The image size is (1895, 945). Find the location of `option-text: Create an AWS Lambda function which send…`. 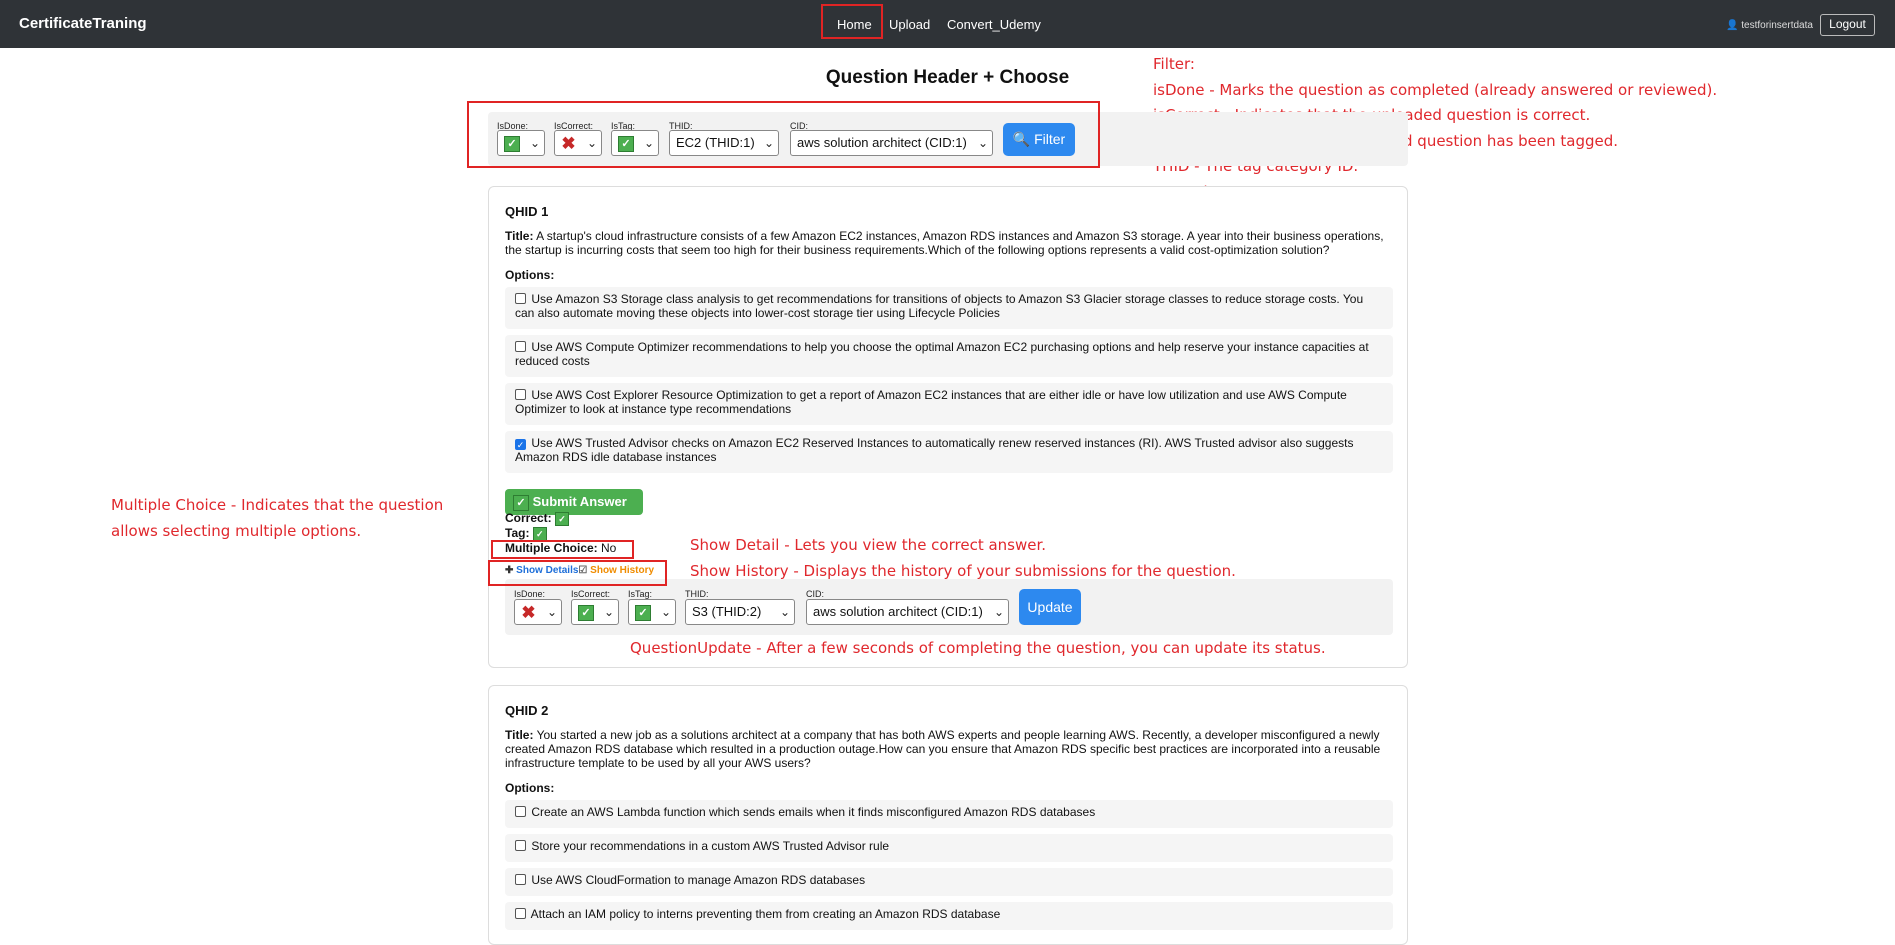

option-text: Create an AWS Lambda function which send… is located at coordinates (813, 812).